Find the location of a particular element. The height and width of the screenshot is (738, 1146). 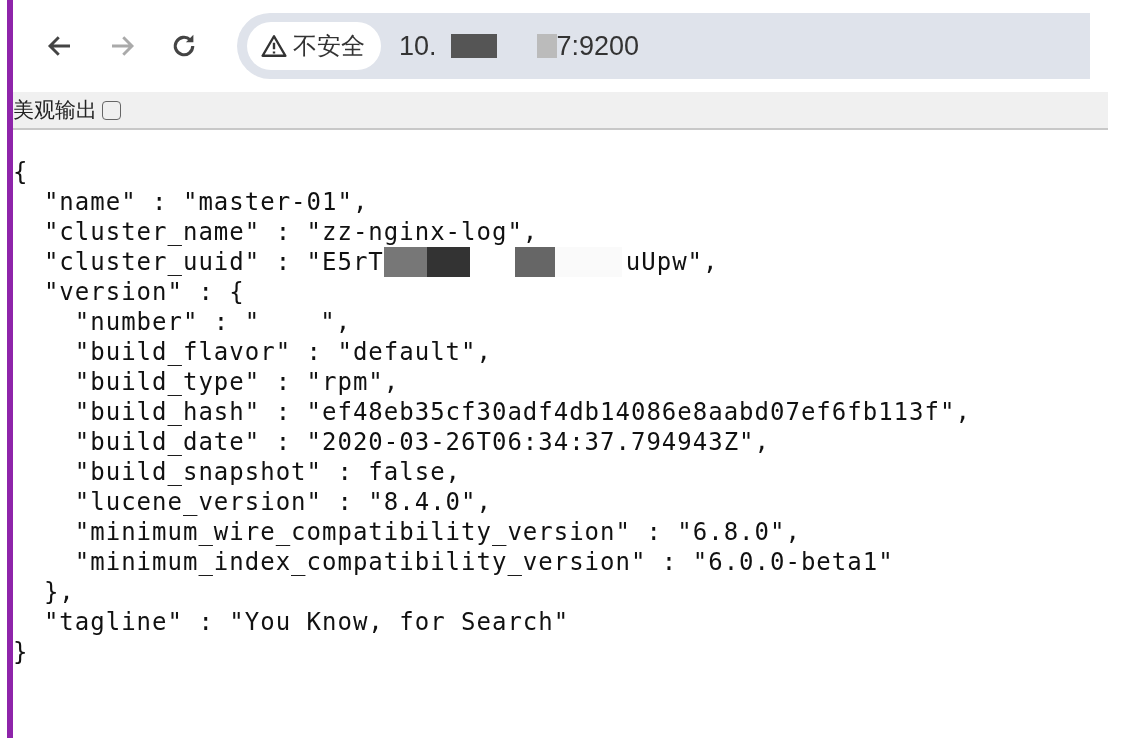

address-text: 10. is located at coordinates (418, 46).